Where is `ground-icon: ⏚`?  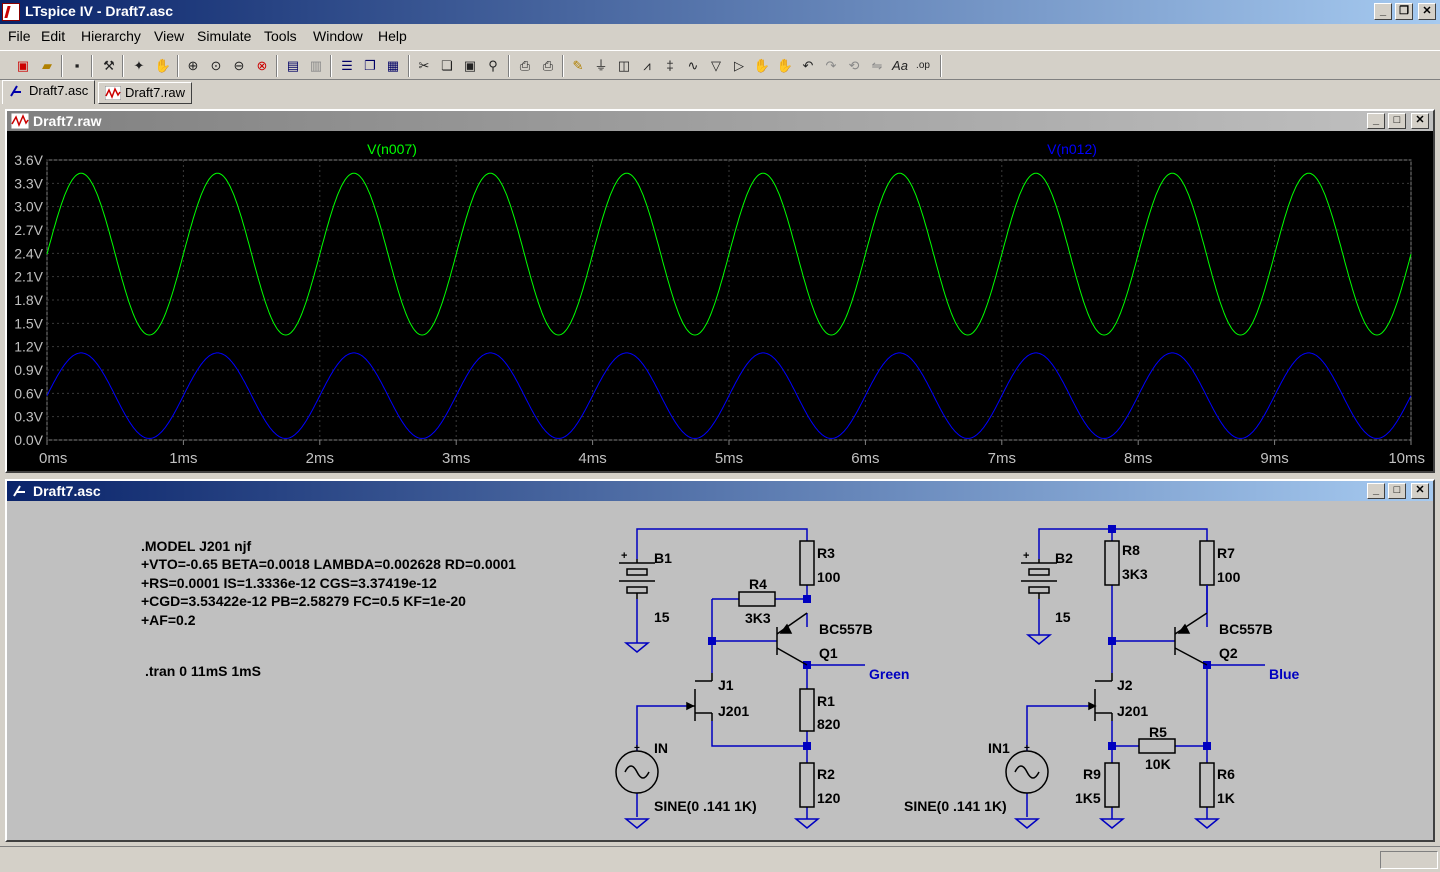 ground-icon: ⏚ is located at coordinates (601, 66).